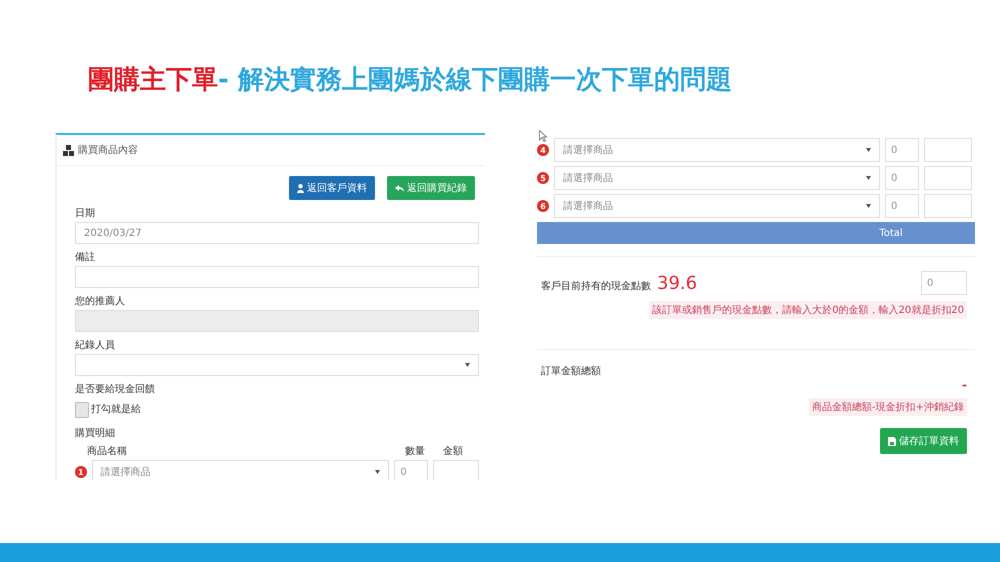 The height and width of the screenshot is (562, 1000). What do you see at coordinates (543, 136) in the screenshot?
I see `cursor-icon` at bounding box center [543, 136].